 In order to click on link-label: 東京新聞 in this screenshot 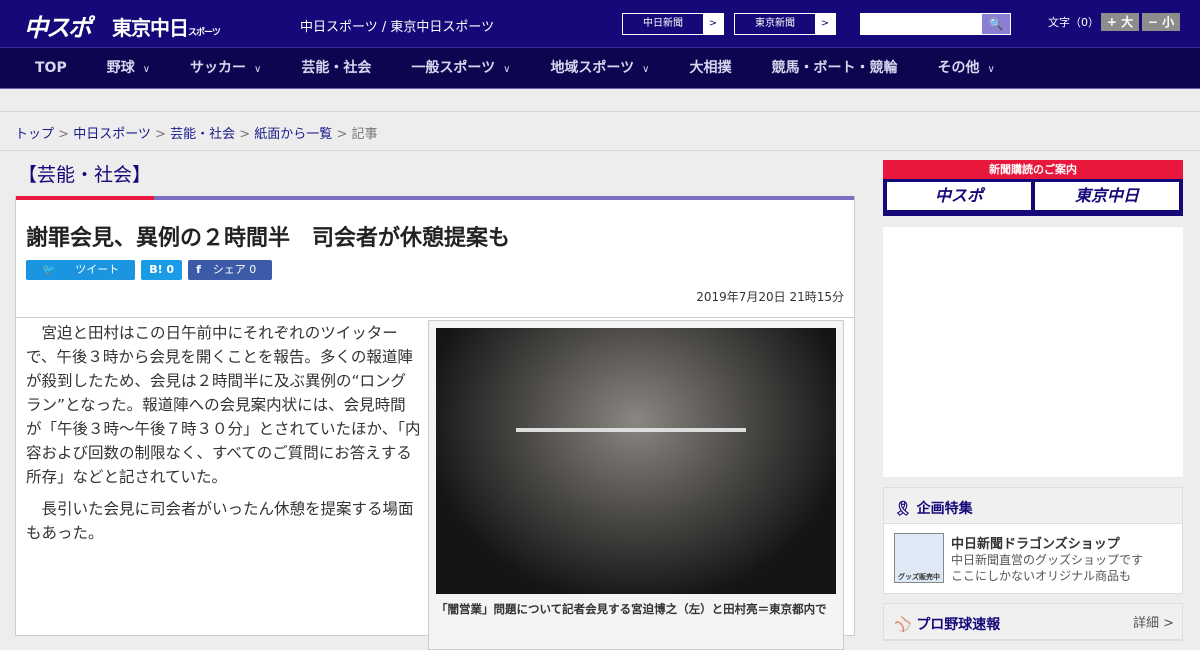, I will do `click(775, 23)`.